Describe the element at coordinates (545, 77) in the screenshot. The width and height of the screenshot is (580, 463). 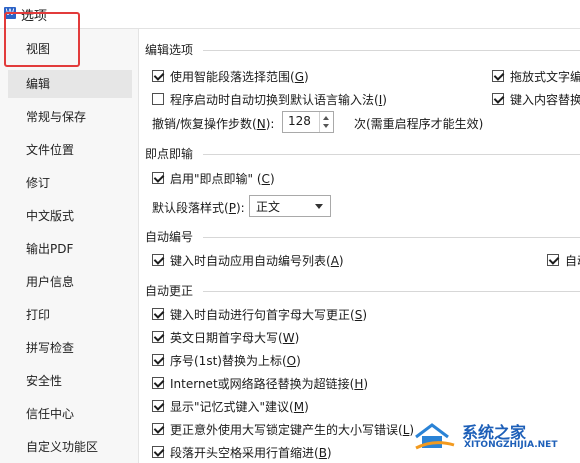
I see `drag-drop-label: 拖放式文字编` at that location.